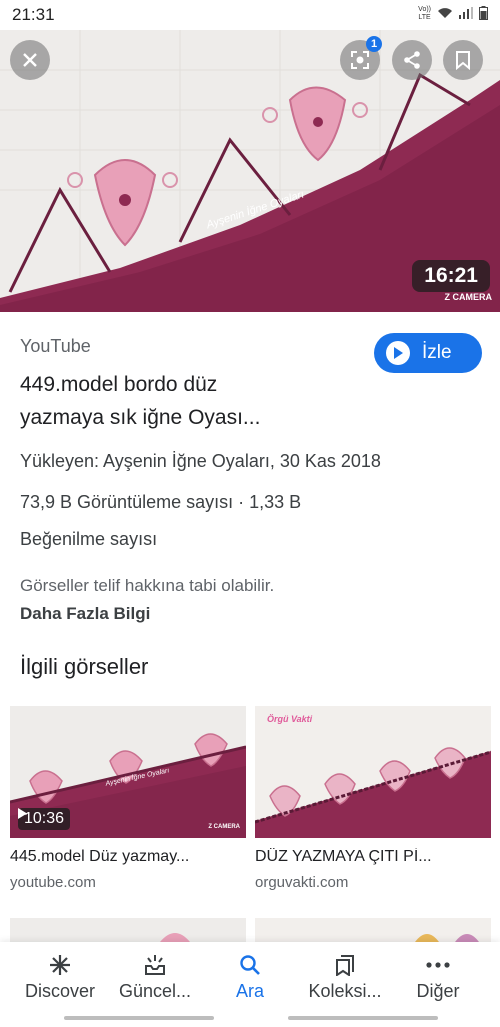  What do you see at coordinates (250, 965) in the screenshot?
I see `search-icon` at bounding box center [250, 965].